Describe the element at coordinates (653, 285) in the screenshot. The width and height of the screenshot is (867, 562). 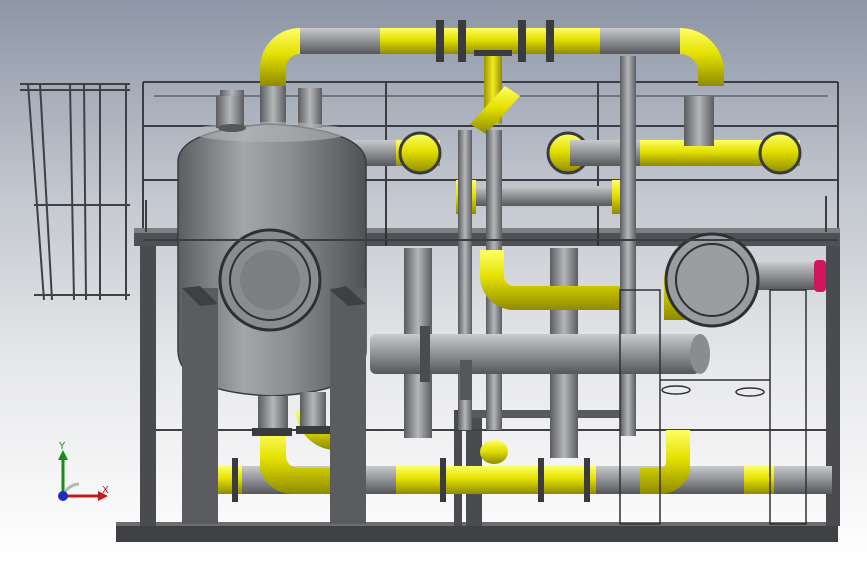
I see `yellow-elbow-pipe` at that location.